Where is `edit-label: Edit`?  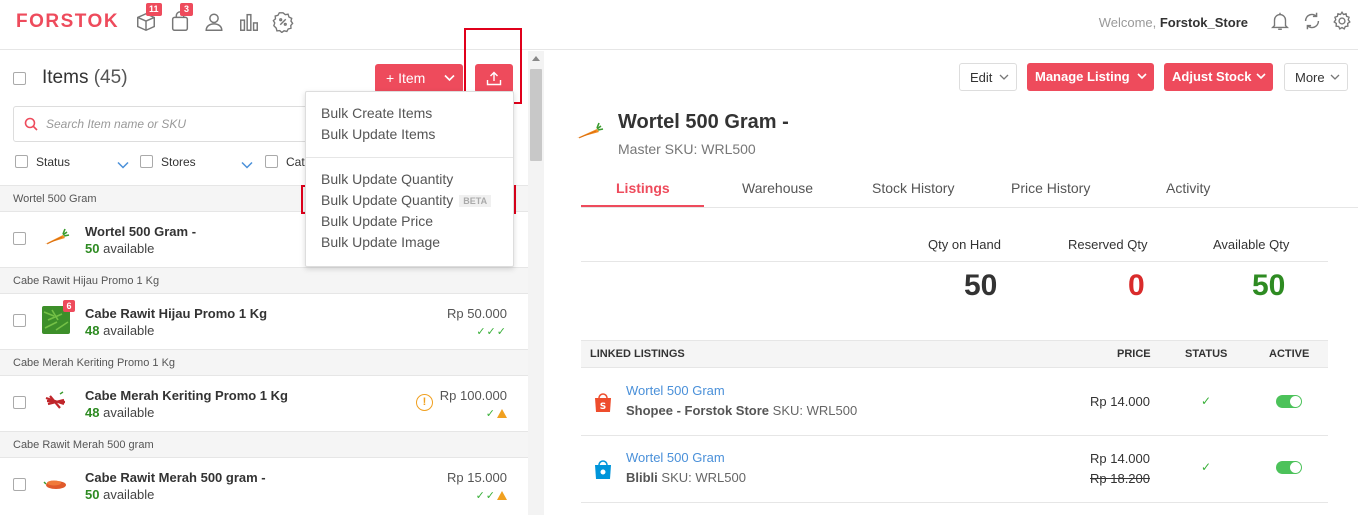 edit-label: Edit is located at coordinates (981, 77).